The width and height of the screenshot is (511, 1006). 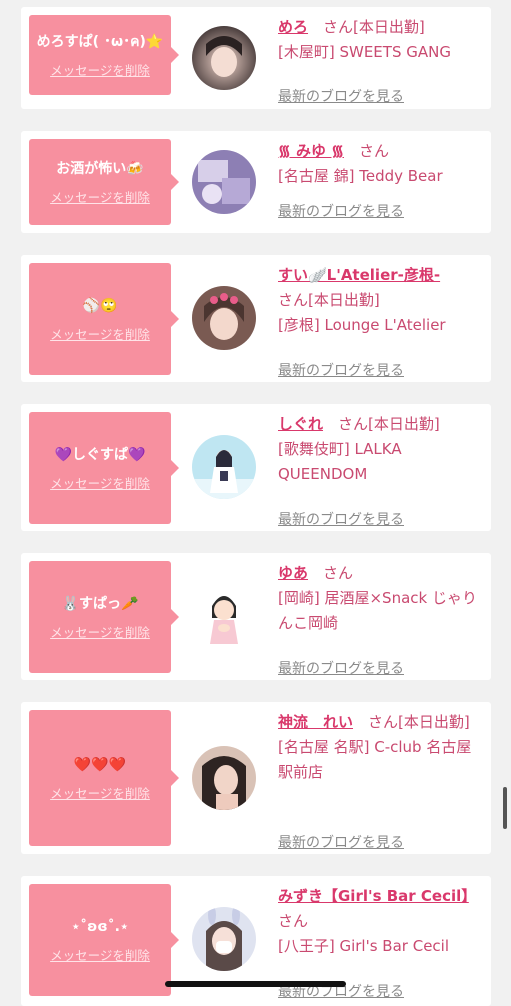 I want to click on message-text: お酒が怖い🍻, so click(x=100, y=168).